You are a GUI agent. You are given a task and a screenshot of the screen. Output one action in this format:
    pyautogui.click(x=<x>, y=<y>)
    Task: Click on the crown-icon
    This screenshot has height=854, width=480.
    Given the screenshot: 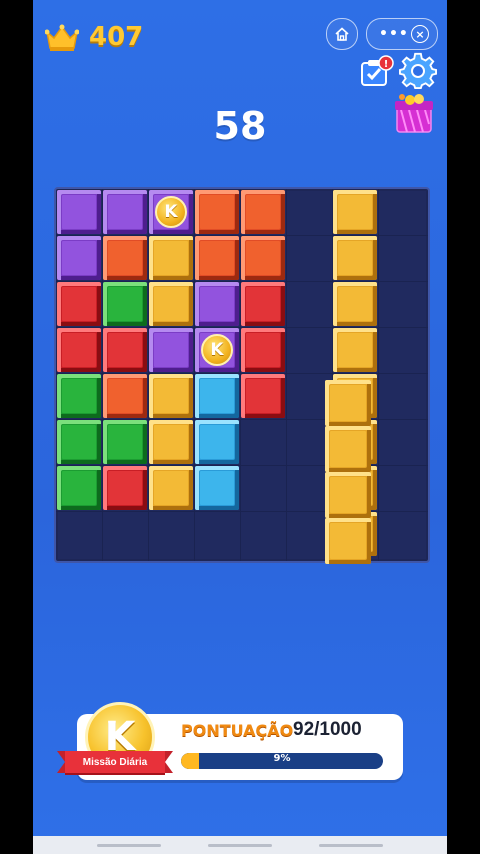 What is the action you would take?
    pyautogui.click(x=62, y=37)
    